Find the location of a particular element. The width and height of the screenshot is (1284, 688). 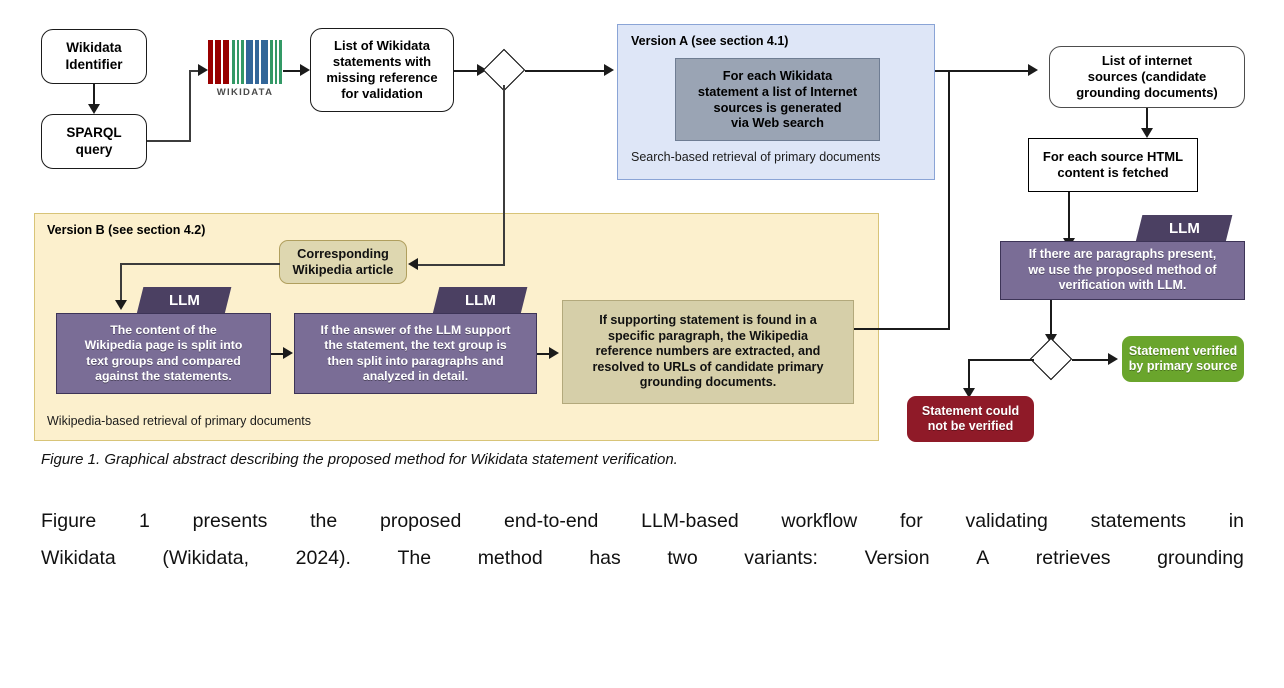

connector-identifier-to-sparql is located at coordinates (94, 95).